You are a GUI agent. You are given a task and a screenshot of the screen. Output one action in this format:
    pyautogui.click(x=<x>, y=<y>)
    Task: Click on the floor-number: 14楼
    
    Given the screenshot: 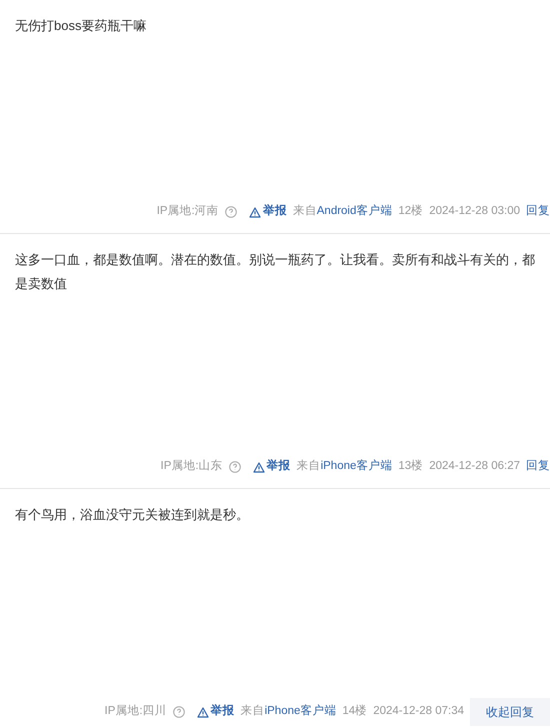 What is the action you would take?
    pyautogui.click(x=355, y=712)
    